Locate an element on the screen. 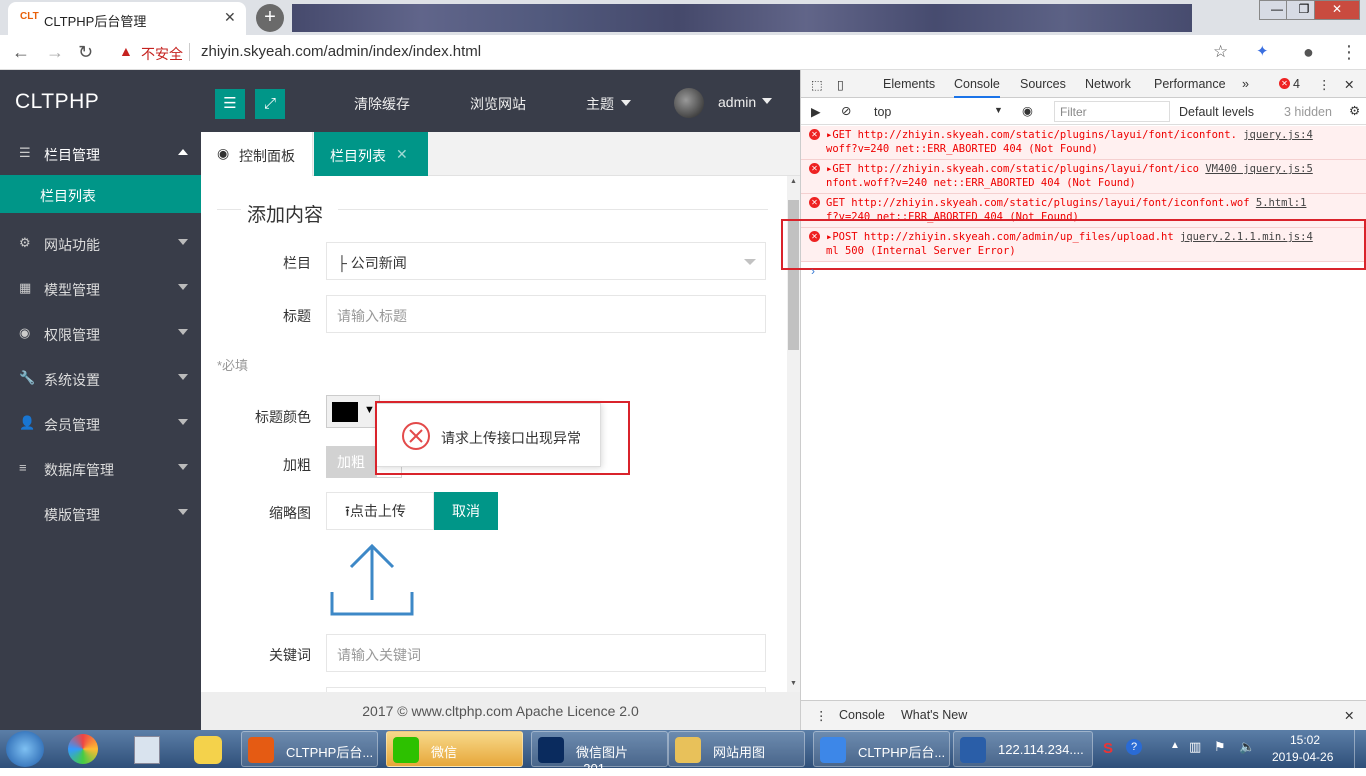 The width and height of the screenshot is (1366, 776). context-select: top is located at coordinates (882, 112).